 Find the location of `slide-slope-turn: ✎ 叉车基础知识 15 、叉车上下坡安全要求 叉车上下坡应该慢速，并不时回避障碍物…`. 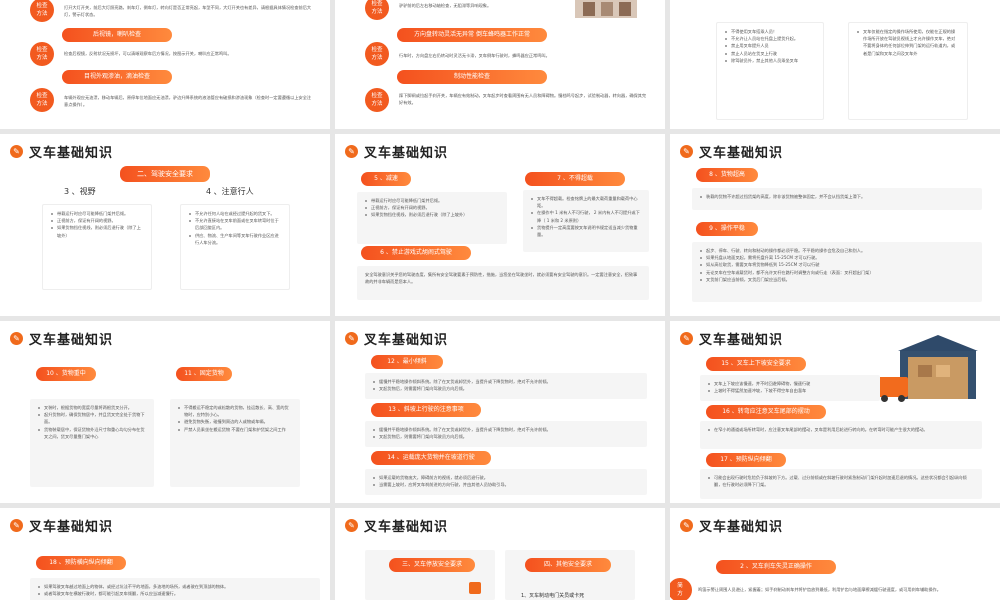

slide-slope-turn: ✎ 叉车基础知识 15 、叉车上下坡安全要求 叉车上下坡应该慢速，并不时回避障碍物… is located at coordinates (835, 412).